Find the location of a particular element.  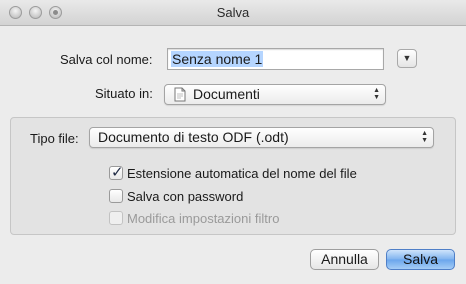

auto-extension-label: Estensione automatica del nome del file is located at coordinates (242, 173).